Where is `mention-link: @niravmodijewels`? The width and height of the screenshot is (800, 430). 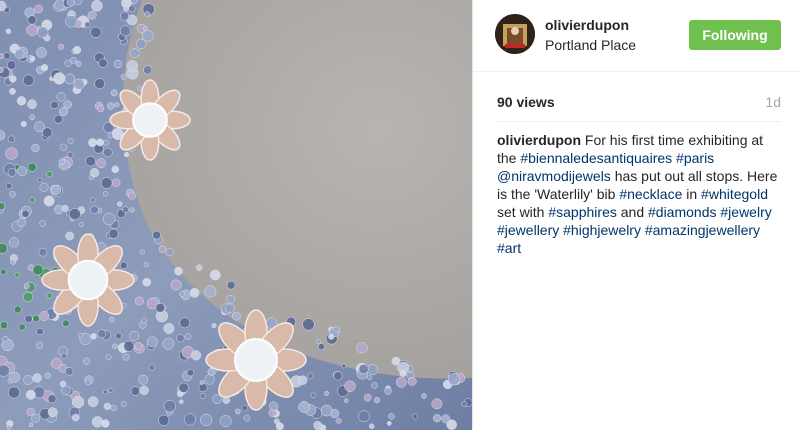 mention-link: @niravmodijewels is located at coordinates (554, 176).